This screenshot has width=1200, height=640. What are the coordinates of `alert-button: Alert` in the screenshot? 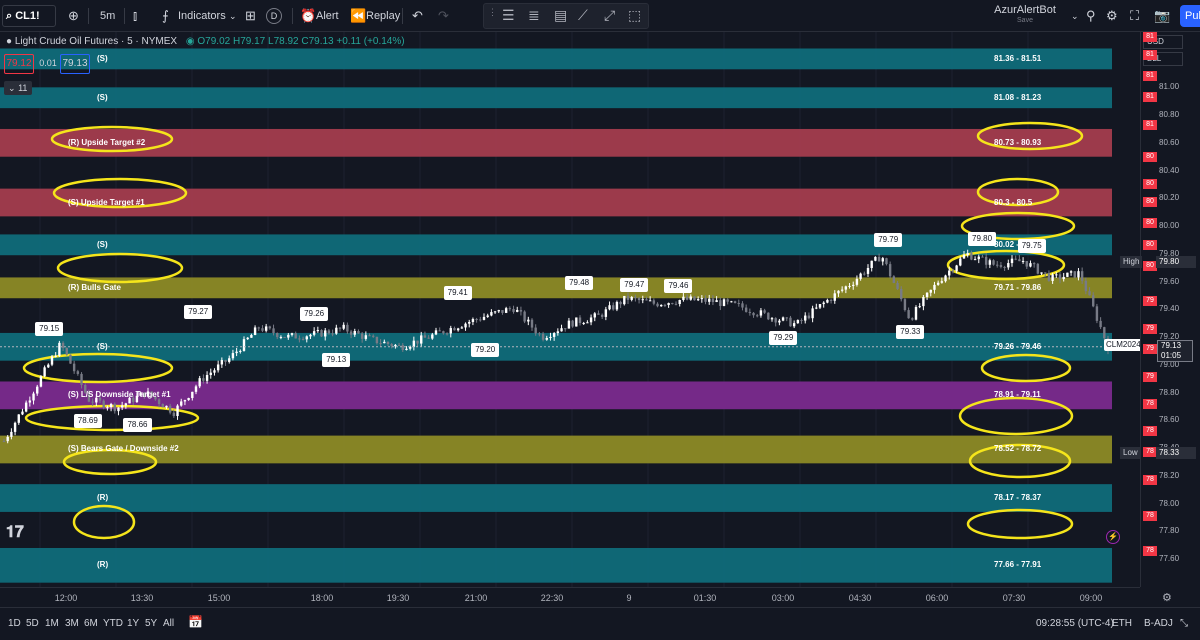 It's located at (327, 16).